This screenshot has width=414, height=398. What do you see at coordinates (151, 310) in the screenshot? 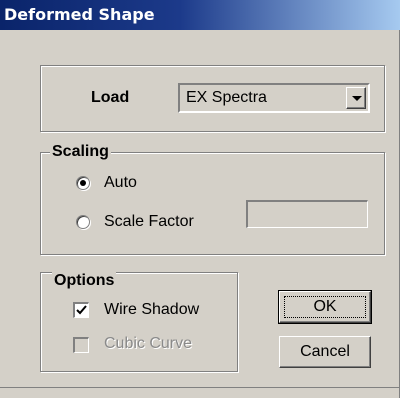
I see `wire-shadow-label: Wire Shadow` at bounding box center [151, 310].